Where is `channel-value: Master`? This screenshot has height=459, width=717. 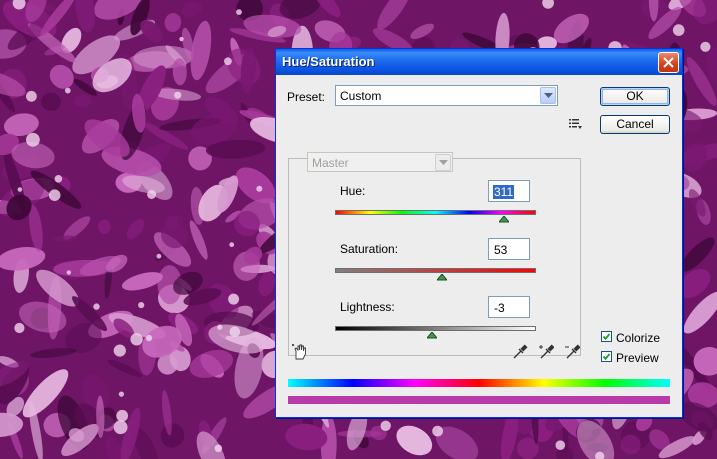
channel-value: Master is located at coordinates (330, 163).